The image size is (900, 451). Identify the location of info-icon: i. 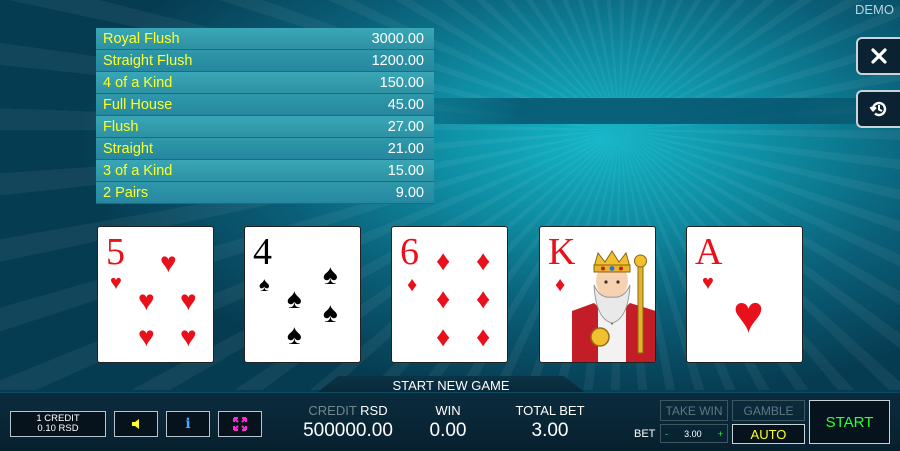
(188, 424).